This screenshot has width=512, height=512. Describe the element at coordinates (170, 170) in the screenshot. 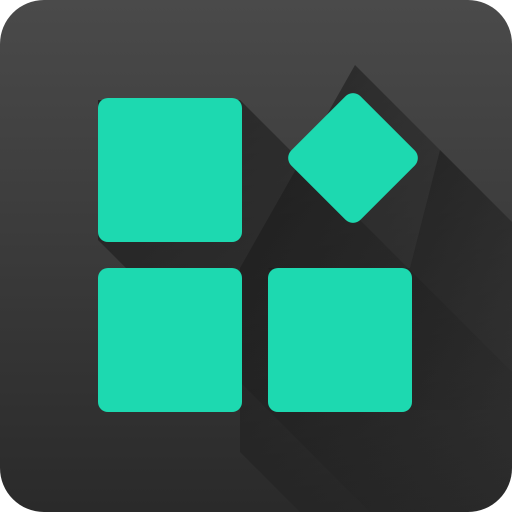

I see `tile-top-left` at that location.